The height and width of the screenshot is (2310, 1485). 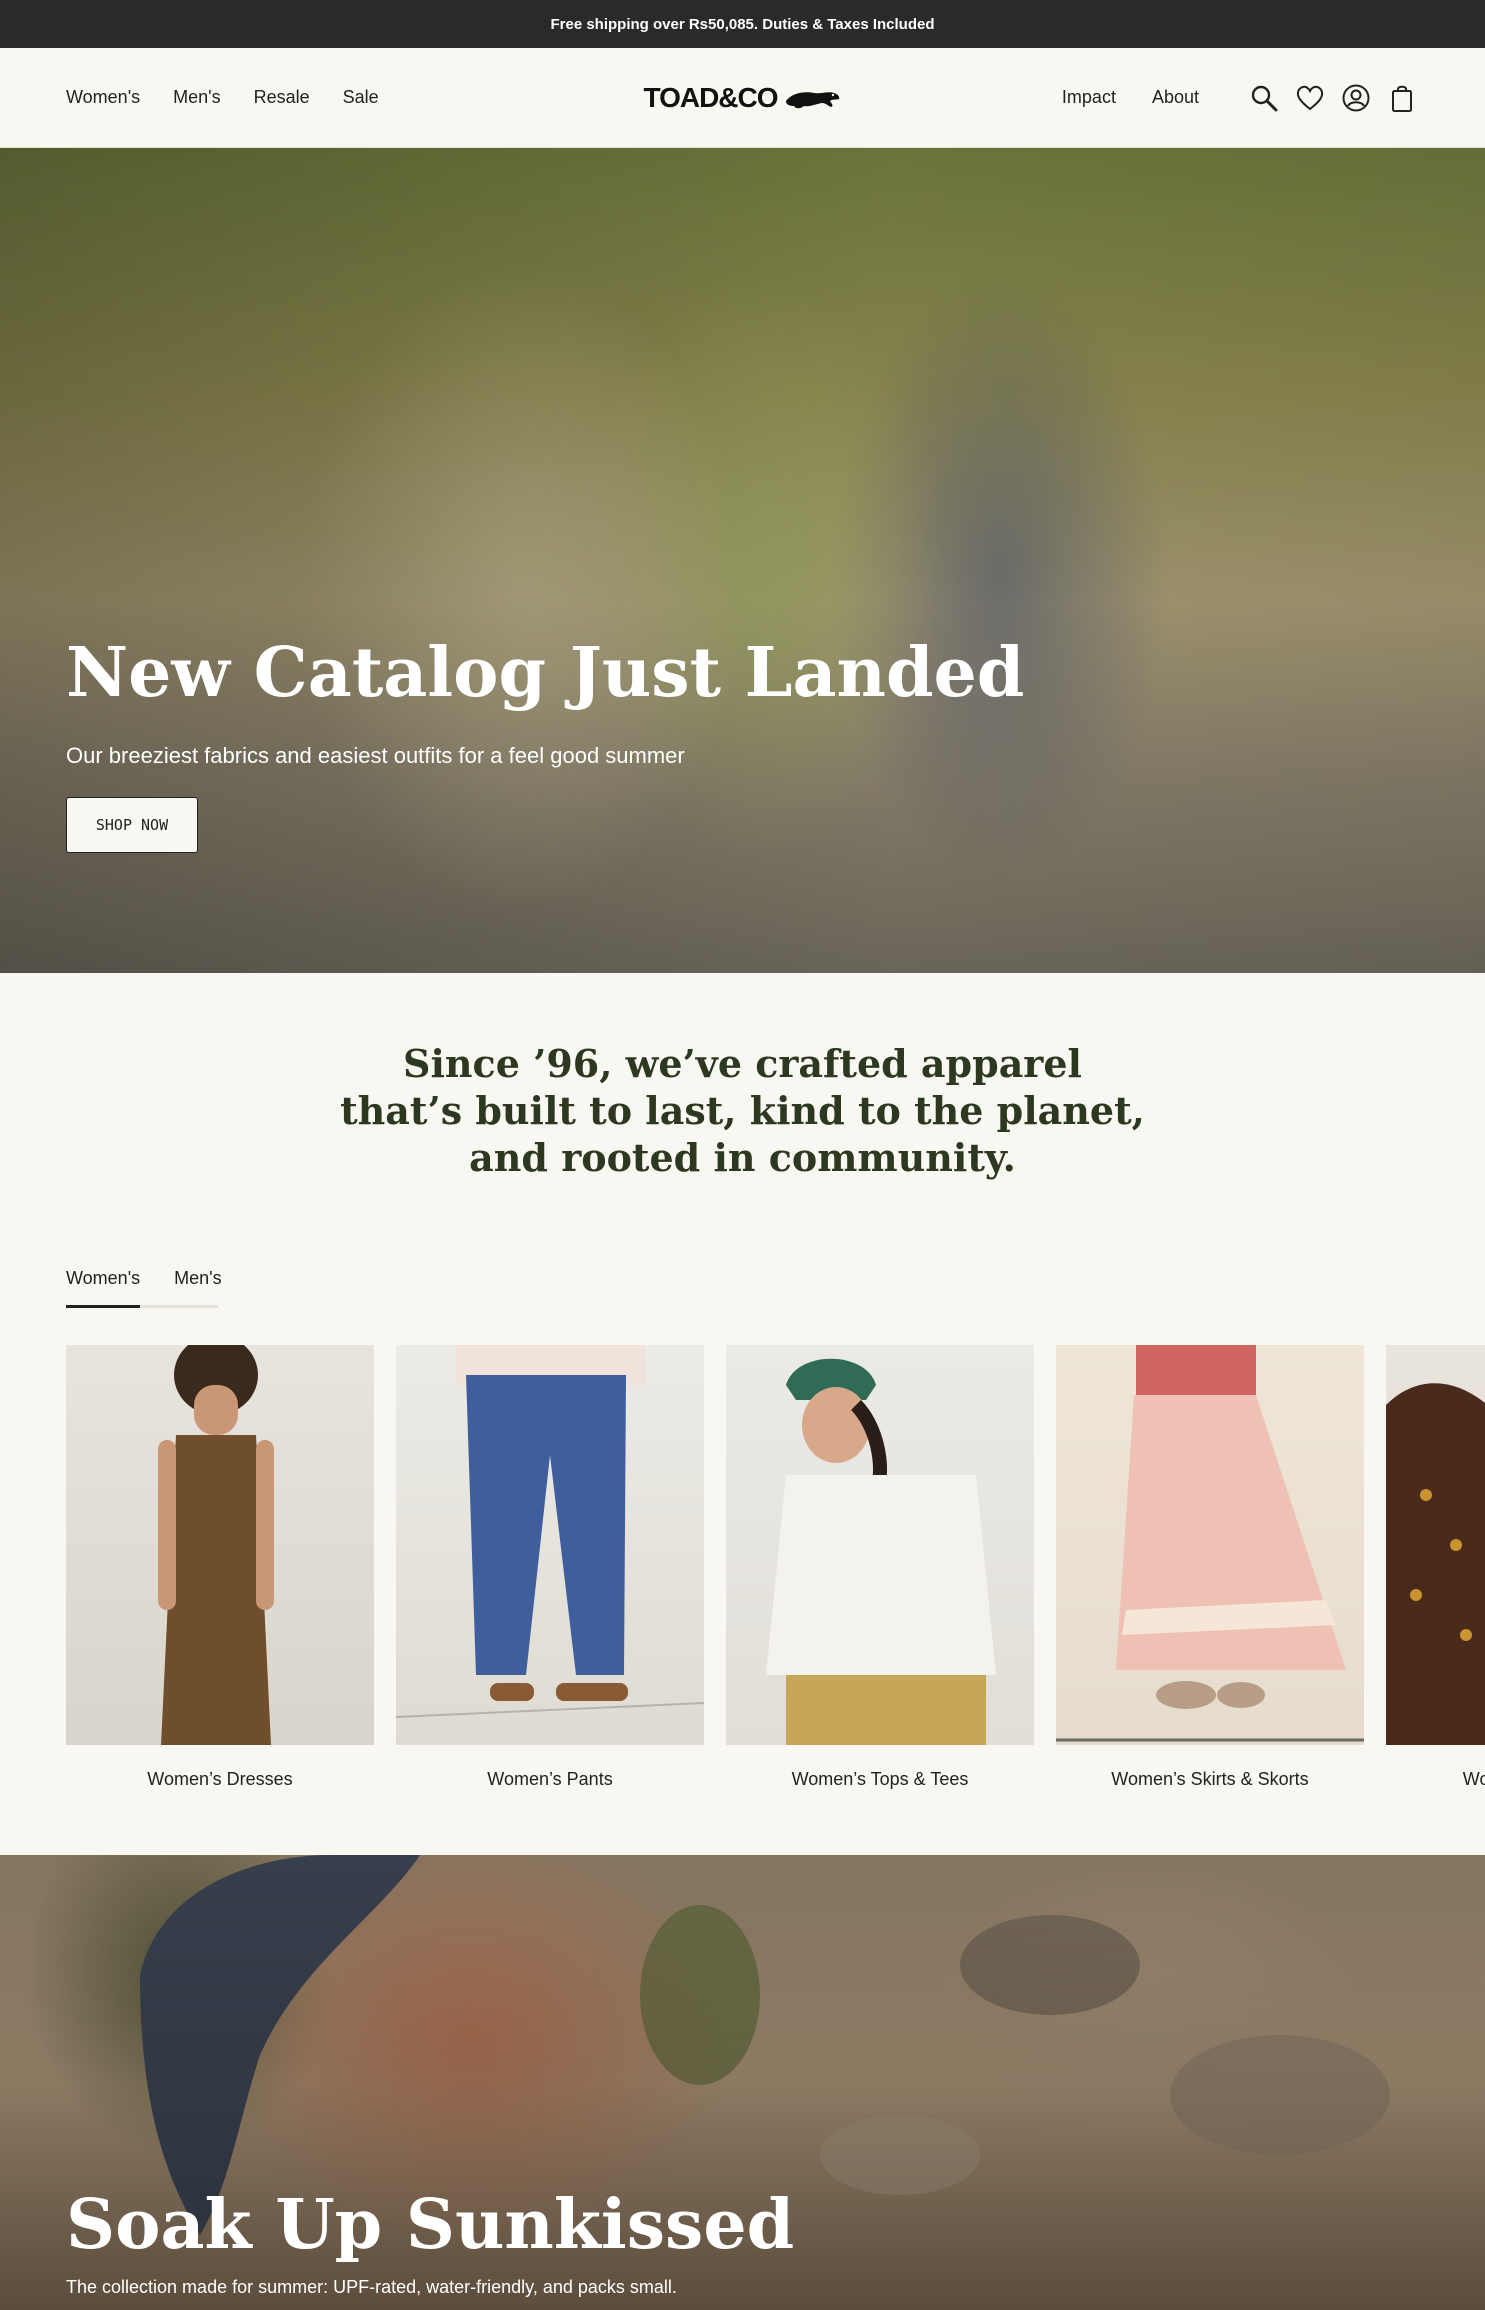 What do you see at coordinates (1240, 98) in the screenshot?
I see `utility-nav: Impact About` at bounding box center [1240, 98].